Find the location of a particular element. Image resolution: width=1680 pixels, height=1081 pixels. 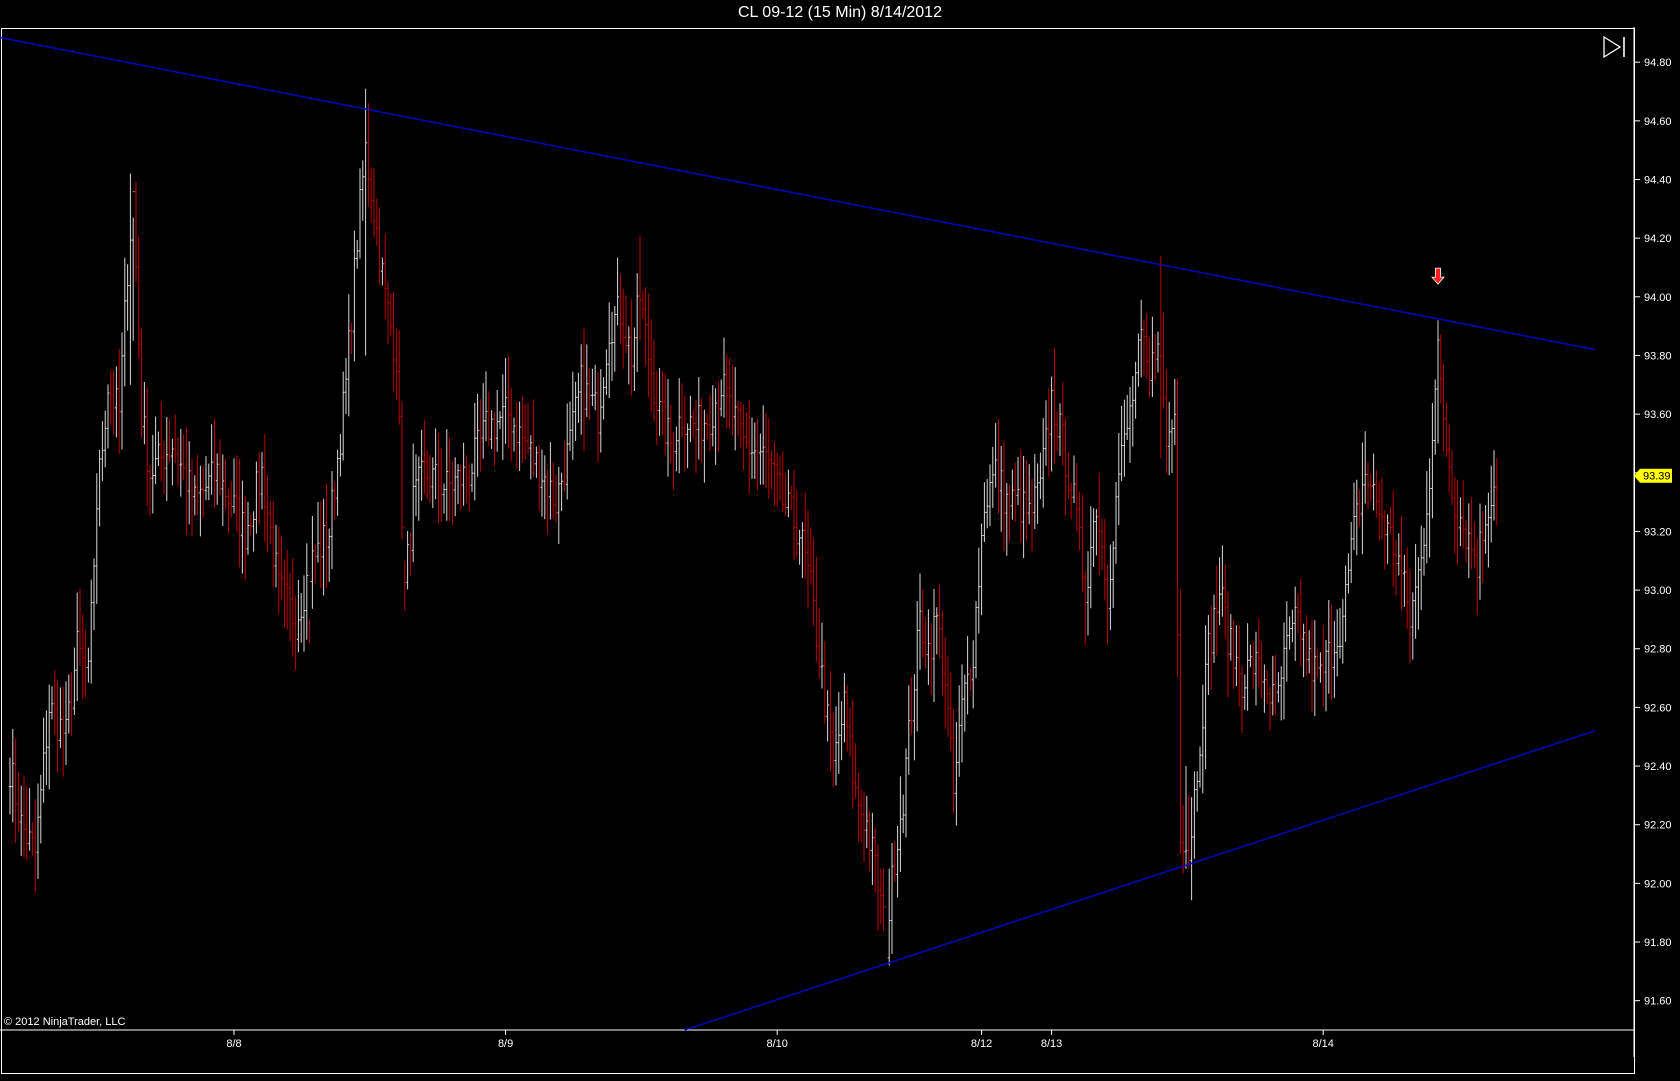

price-tick-label: 92.00 is located at coordinates (1658, 884).